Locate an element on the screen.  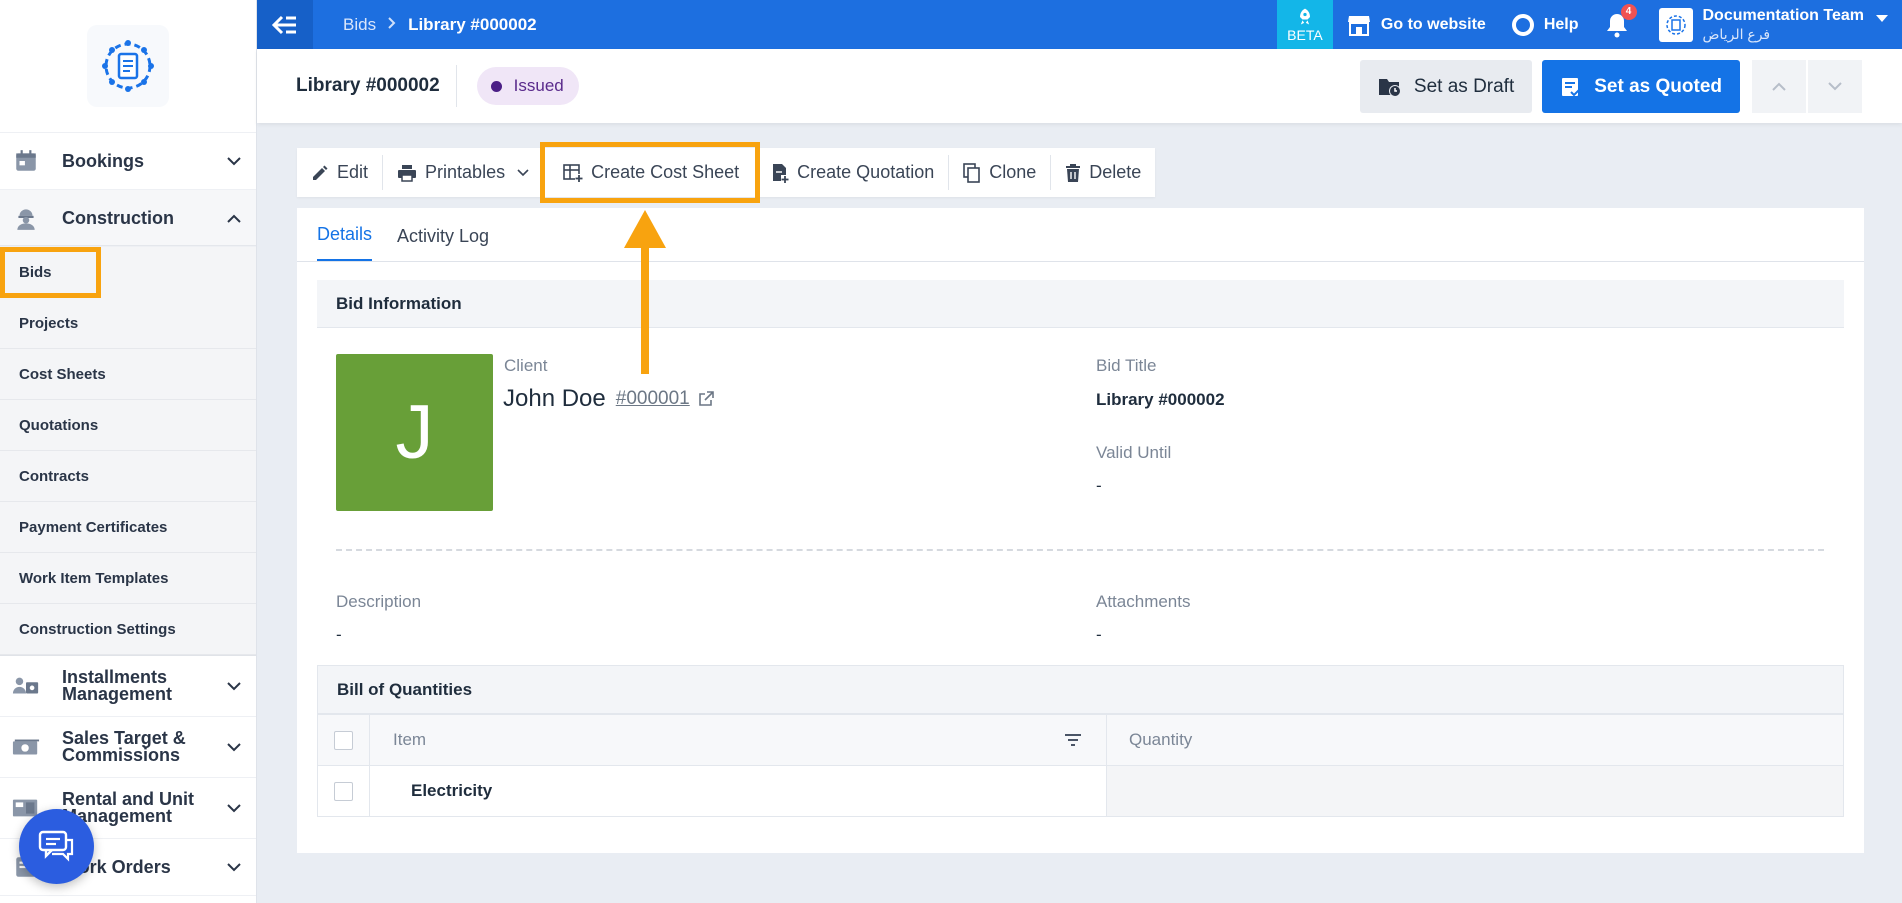
tab-activity-log: Activity Log is located at coordinates (443, 243).